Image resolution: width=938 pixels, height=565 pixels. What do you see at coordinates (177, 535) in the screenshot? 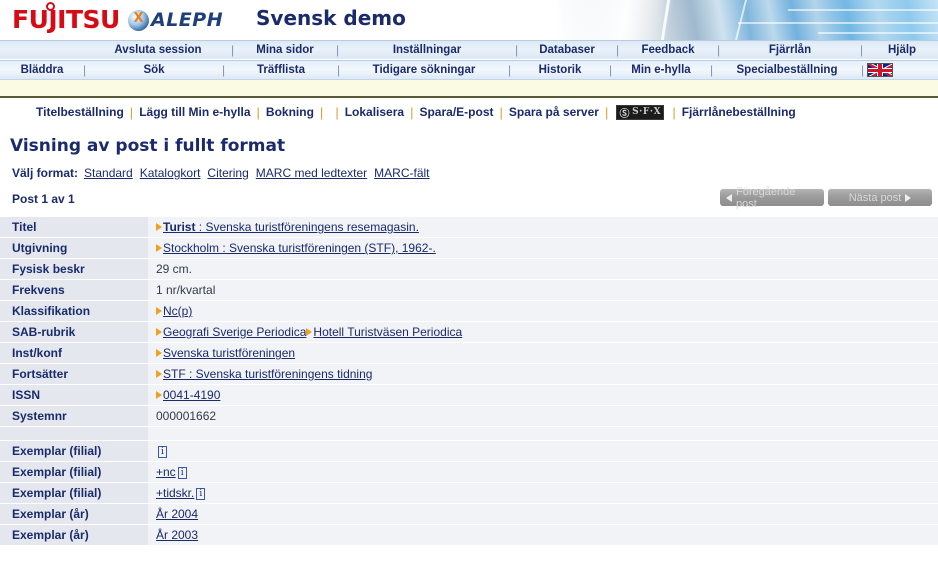
I see `record-link: År 2003` at bounding box center [177, 535].